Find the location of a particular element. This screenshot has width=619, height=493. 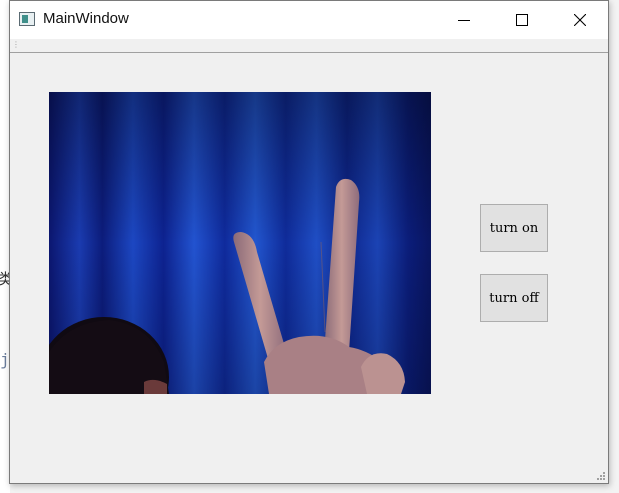

app-window-icon is located at coordinates (27, 19).